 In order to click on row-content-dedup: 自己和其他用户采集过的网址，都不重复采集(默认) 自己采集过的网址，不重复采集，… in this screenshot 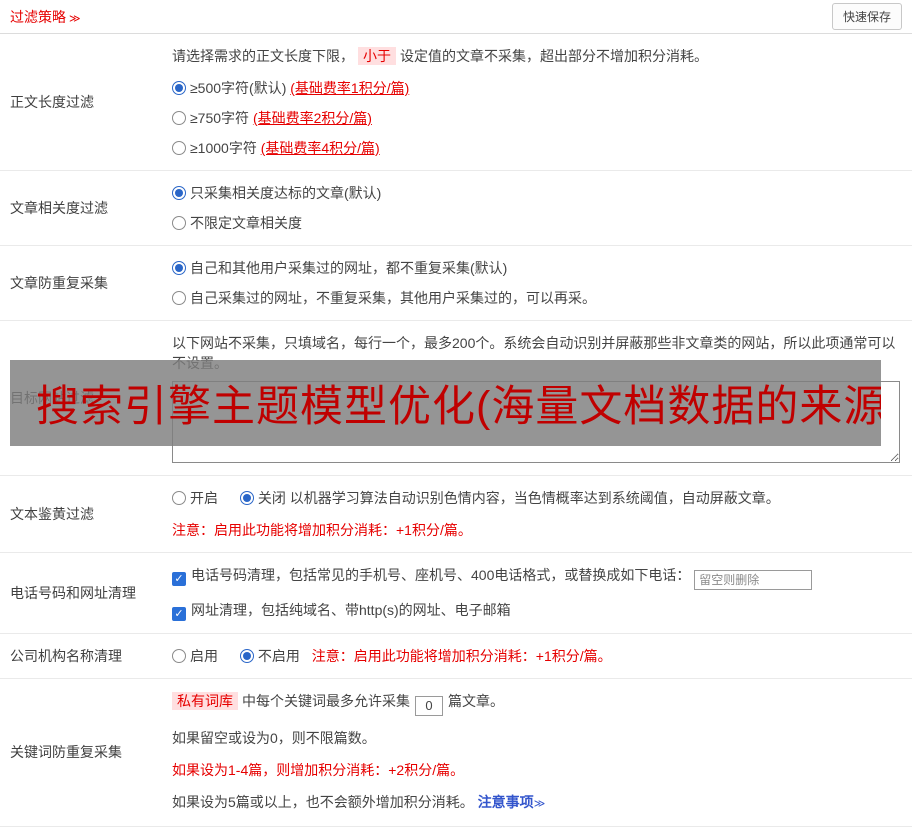, I will do `click(542, 283)`.